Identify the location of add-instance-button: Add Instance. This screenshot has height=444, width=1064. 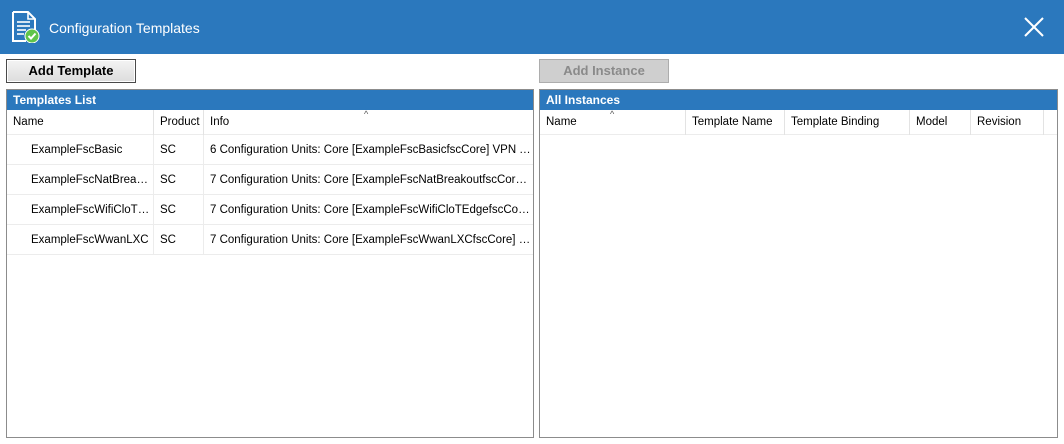
(604, 71).